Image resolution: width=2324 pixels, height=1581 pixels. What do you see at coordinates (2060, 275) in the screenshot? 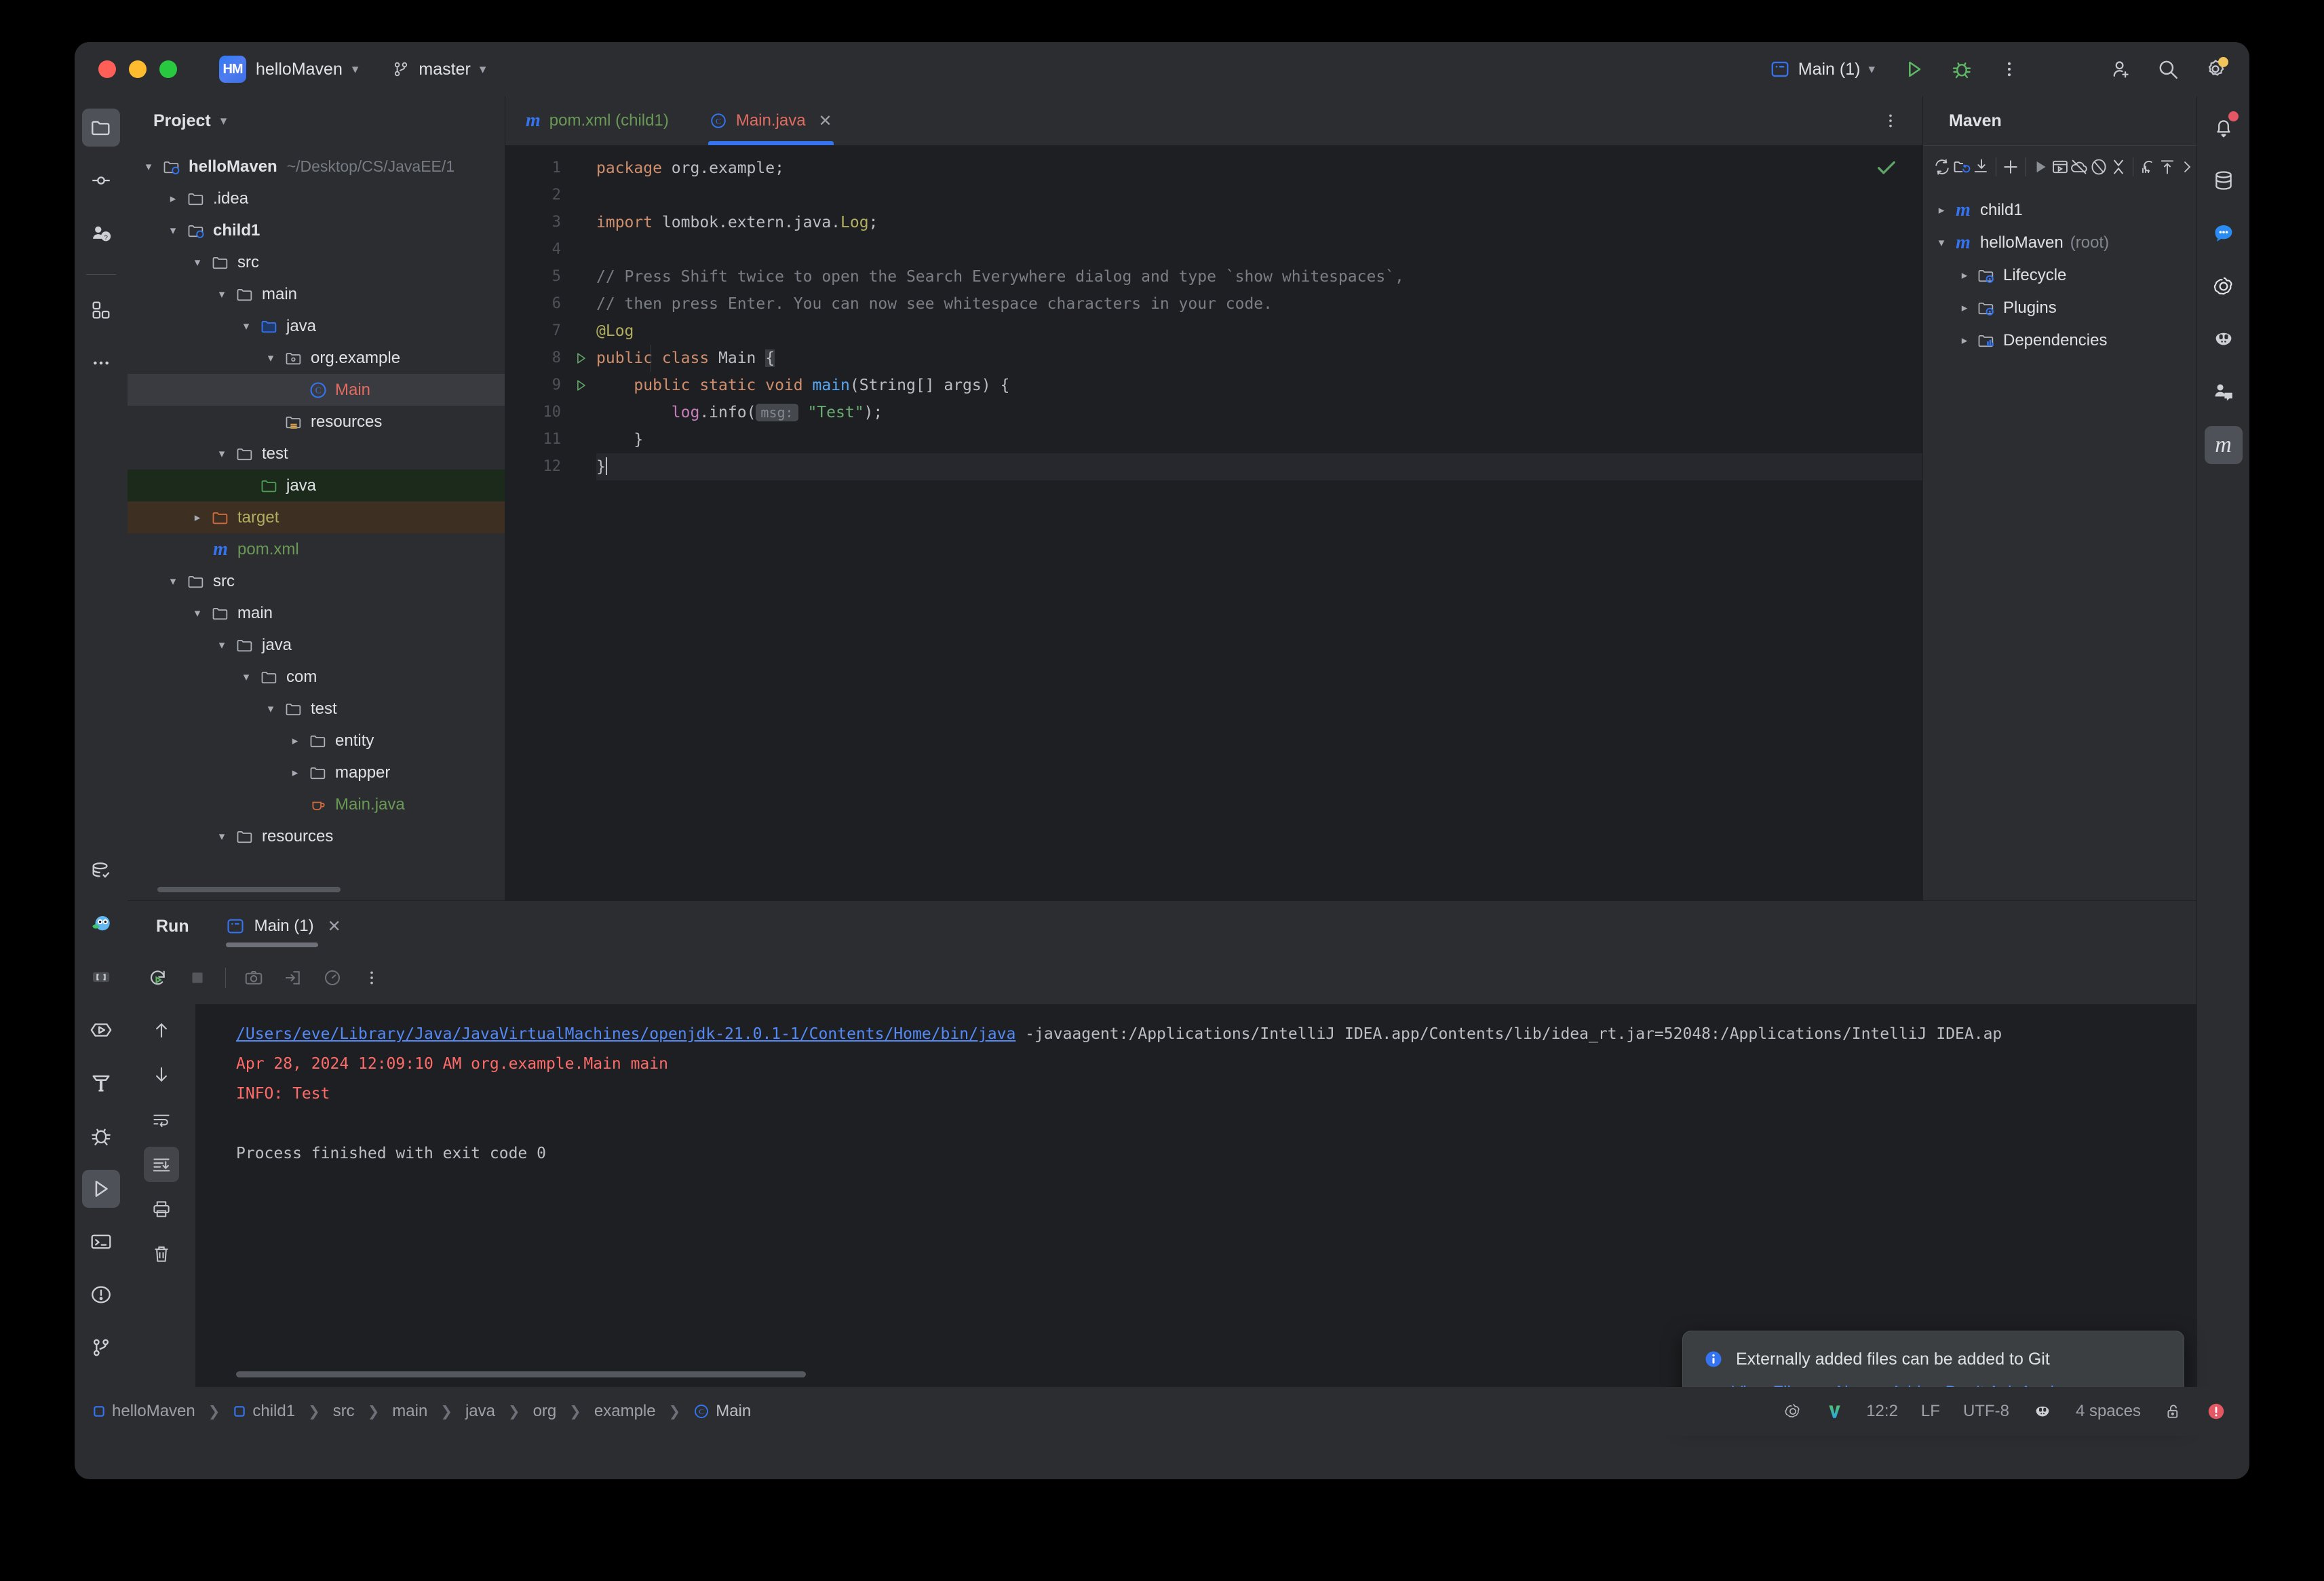
I see `maven-tree-item: ▸ Lifecycle` at bounding box center [2060, 275].